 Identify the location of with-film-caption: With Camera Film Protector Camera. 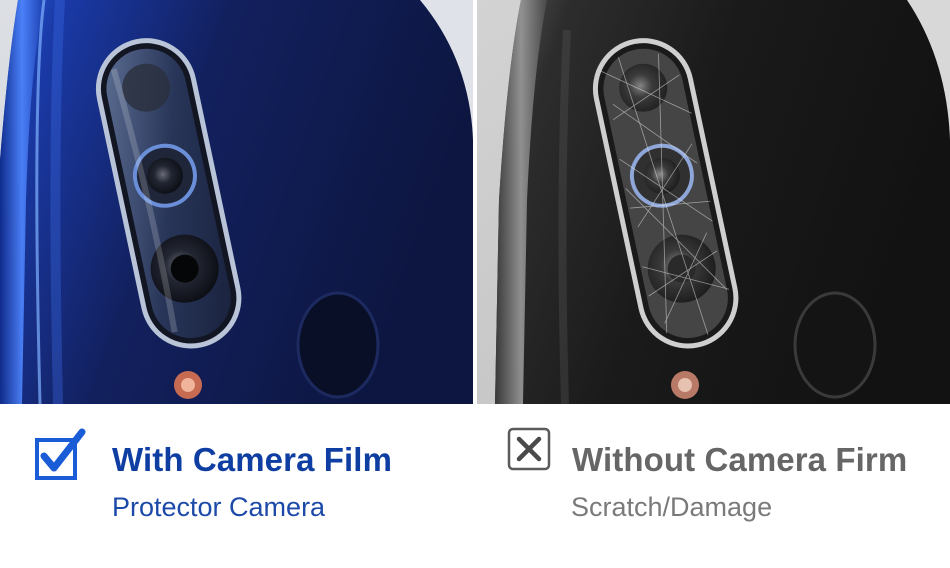
(237, 486).